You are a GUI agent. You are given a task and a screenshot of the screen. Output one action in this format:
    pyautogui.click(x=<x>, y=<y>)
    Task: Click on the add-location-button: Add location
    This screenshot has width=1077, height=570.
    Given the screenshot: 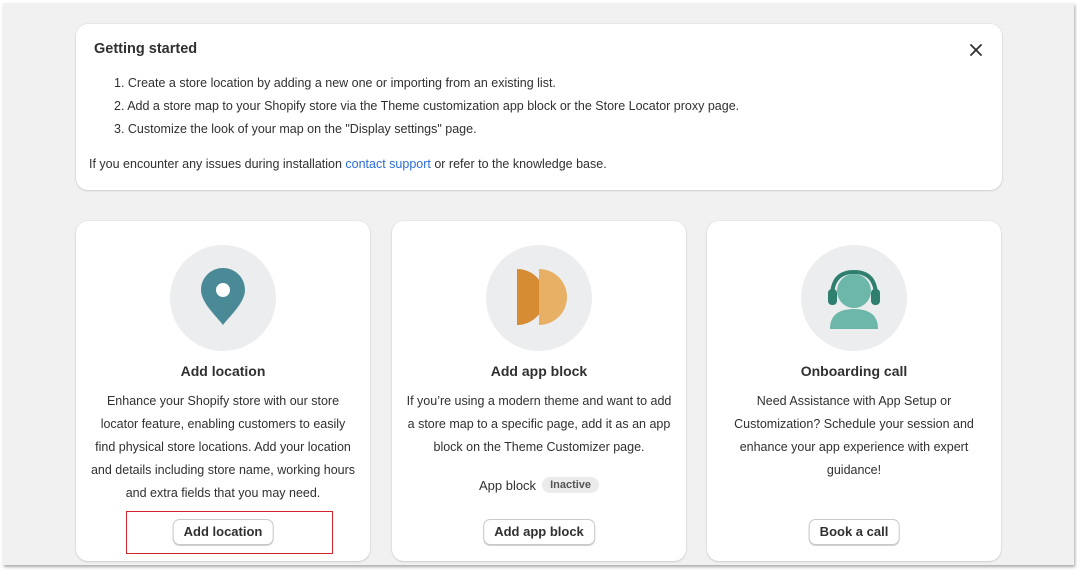 What is the action you would take?
    pyautogui.click(x=223, y=532)
    